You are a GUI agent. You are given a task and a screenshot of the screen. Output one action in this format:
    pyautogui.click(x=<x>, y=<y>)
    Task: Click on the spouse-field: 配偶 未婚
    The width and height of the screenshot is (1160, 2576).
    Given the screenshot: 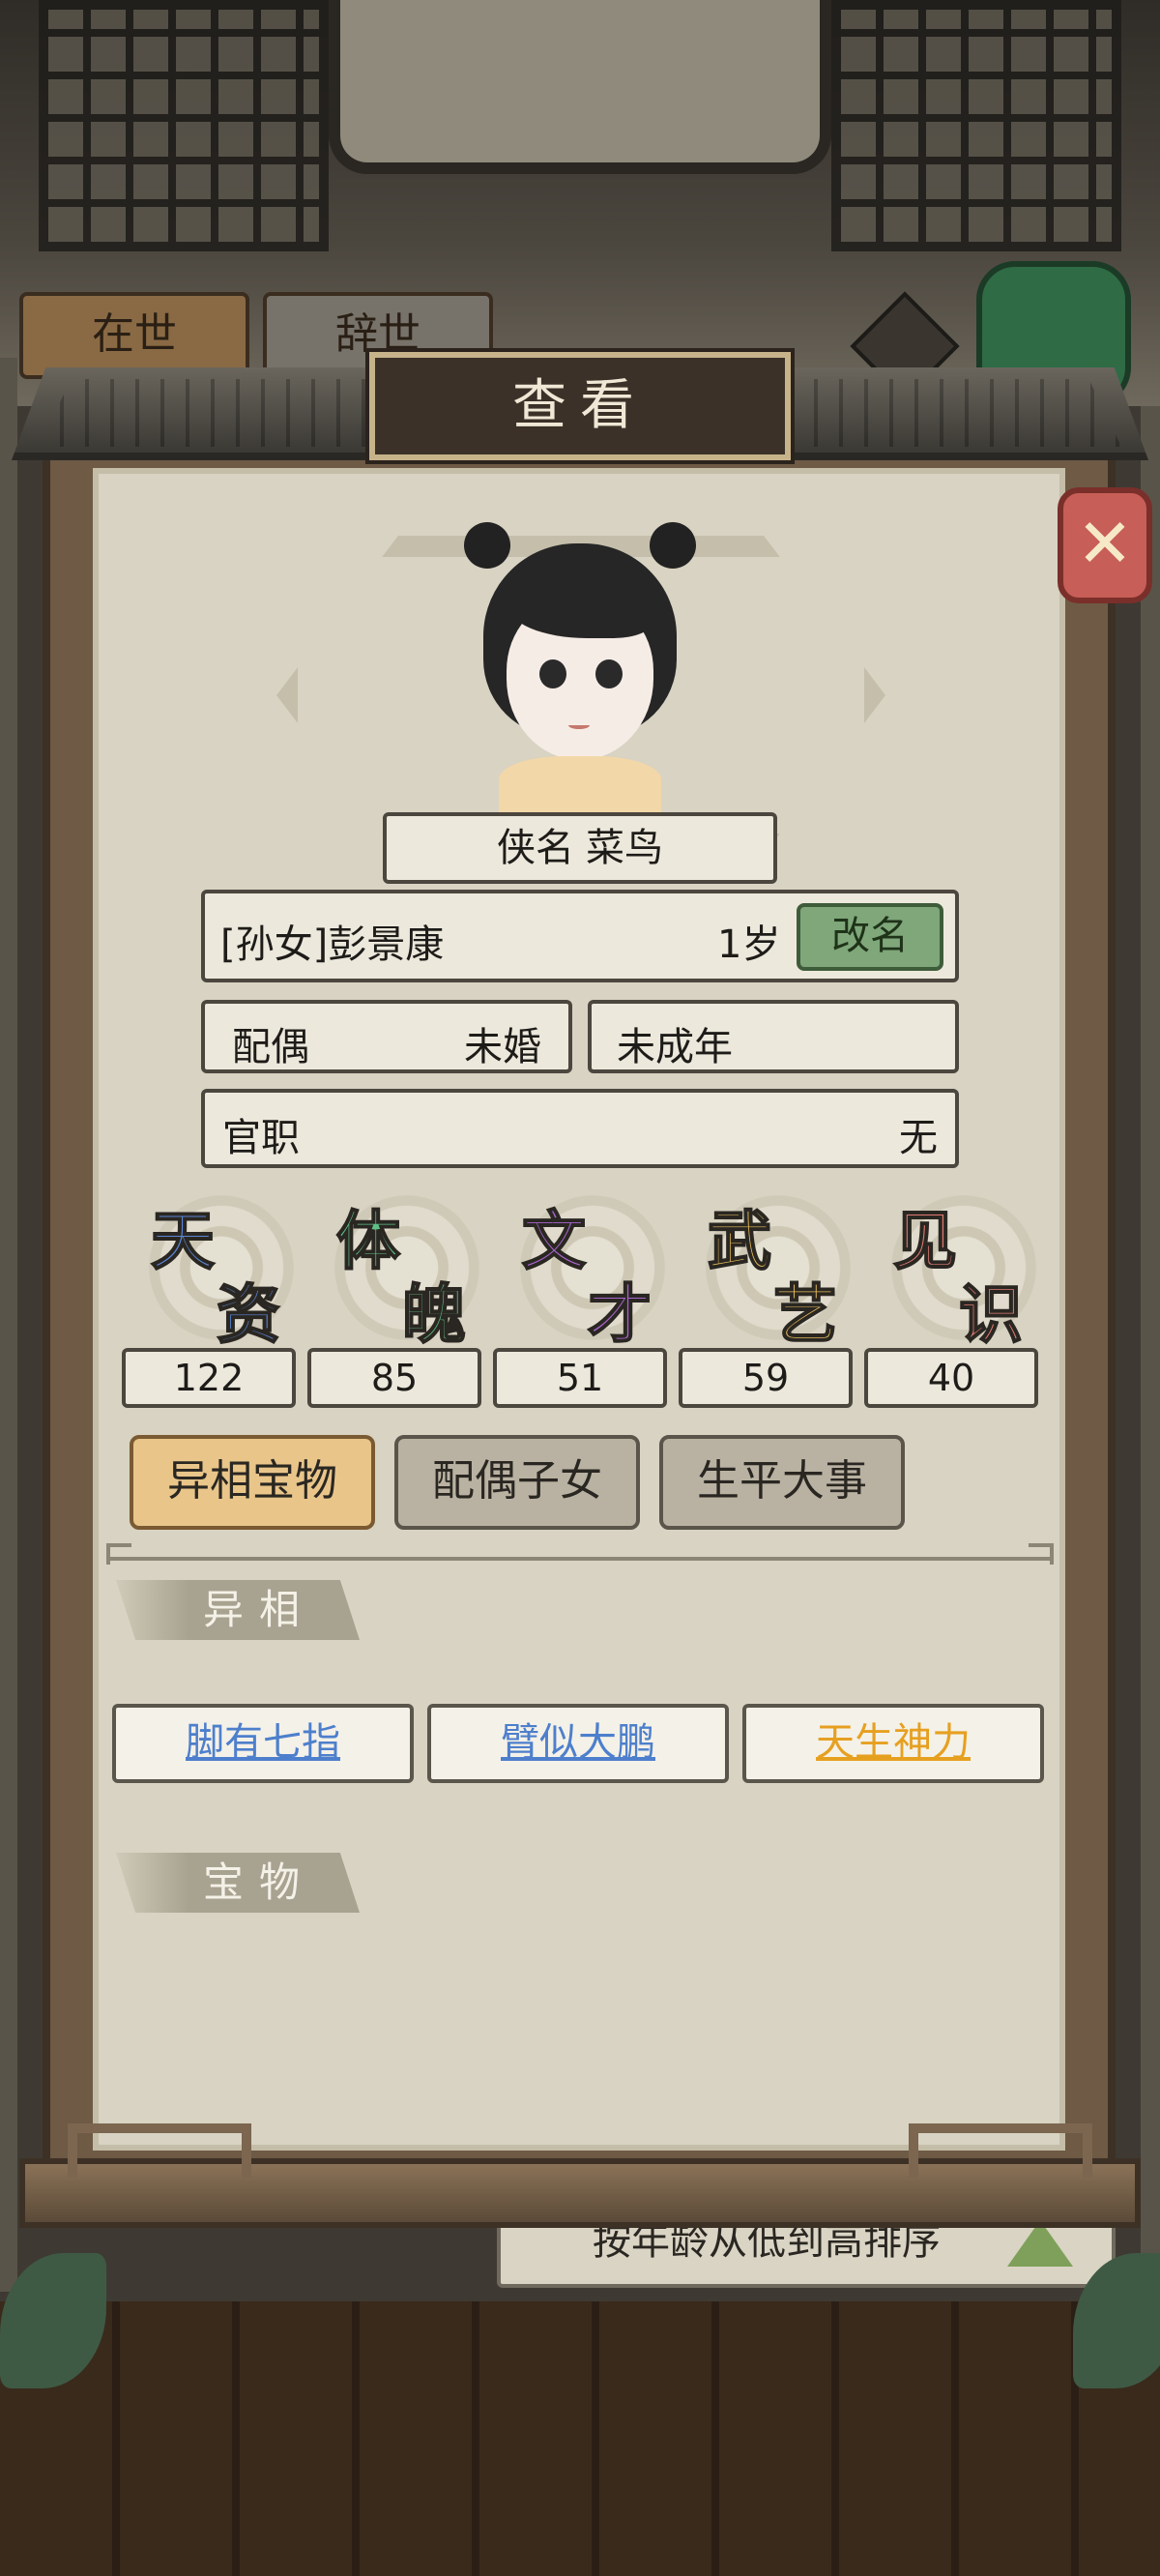 What is the action you would take?
    pyautogui.click(x=386, y=1036)
    